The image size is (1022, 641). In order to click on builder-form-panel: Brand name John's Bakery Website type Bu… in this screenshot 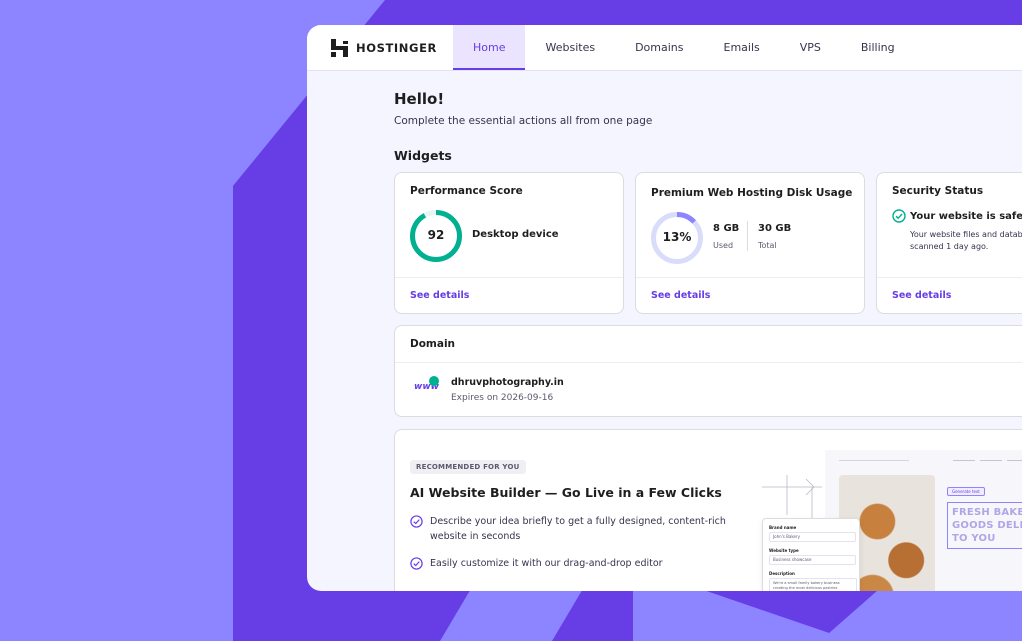, I will do `click(811, 554)`.